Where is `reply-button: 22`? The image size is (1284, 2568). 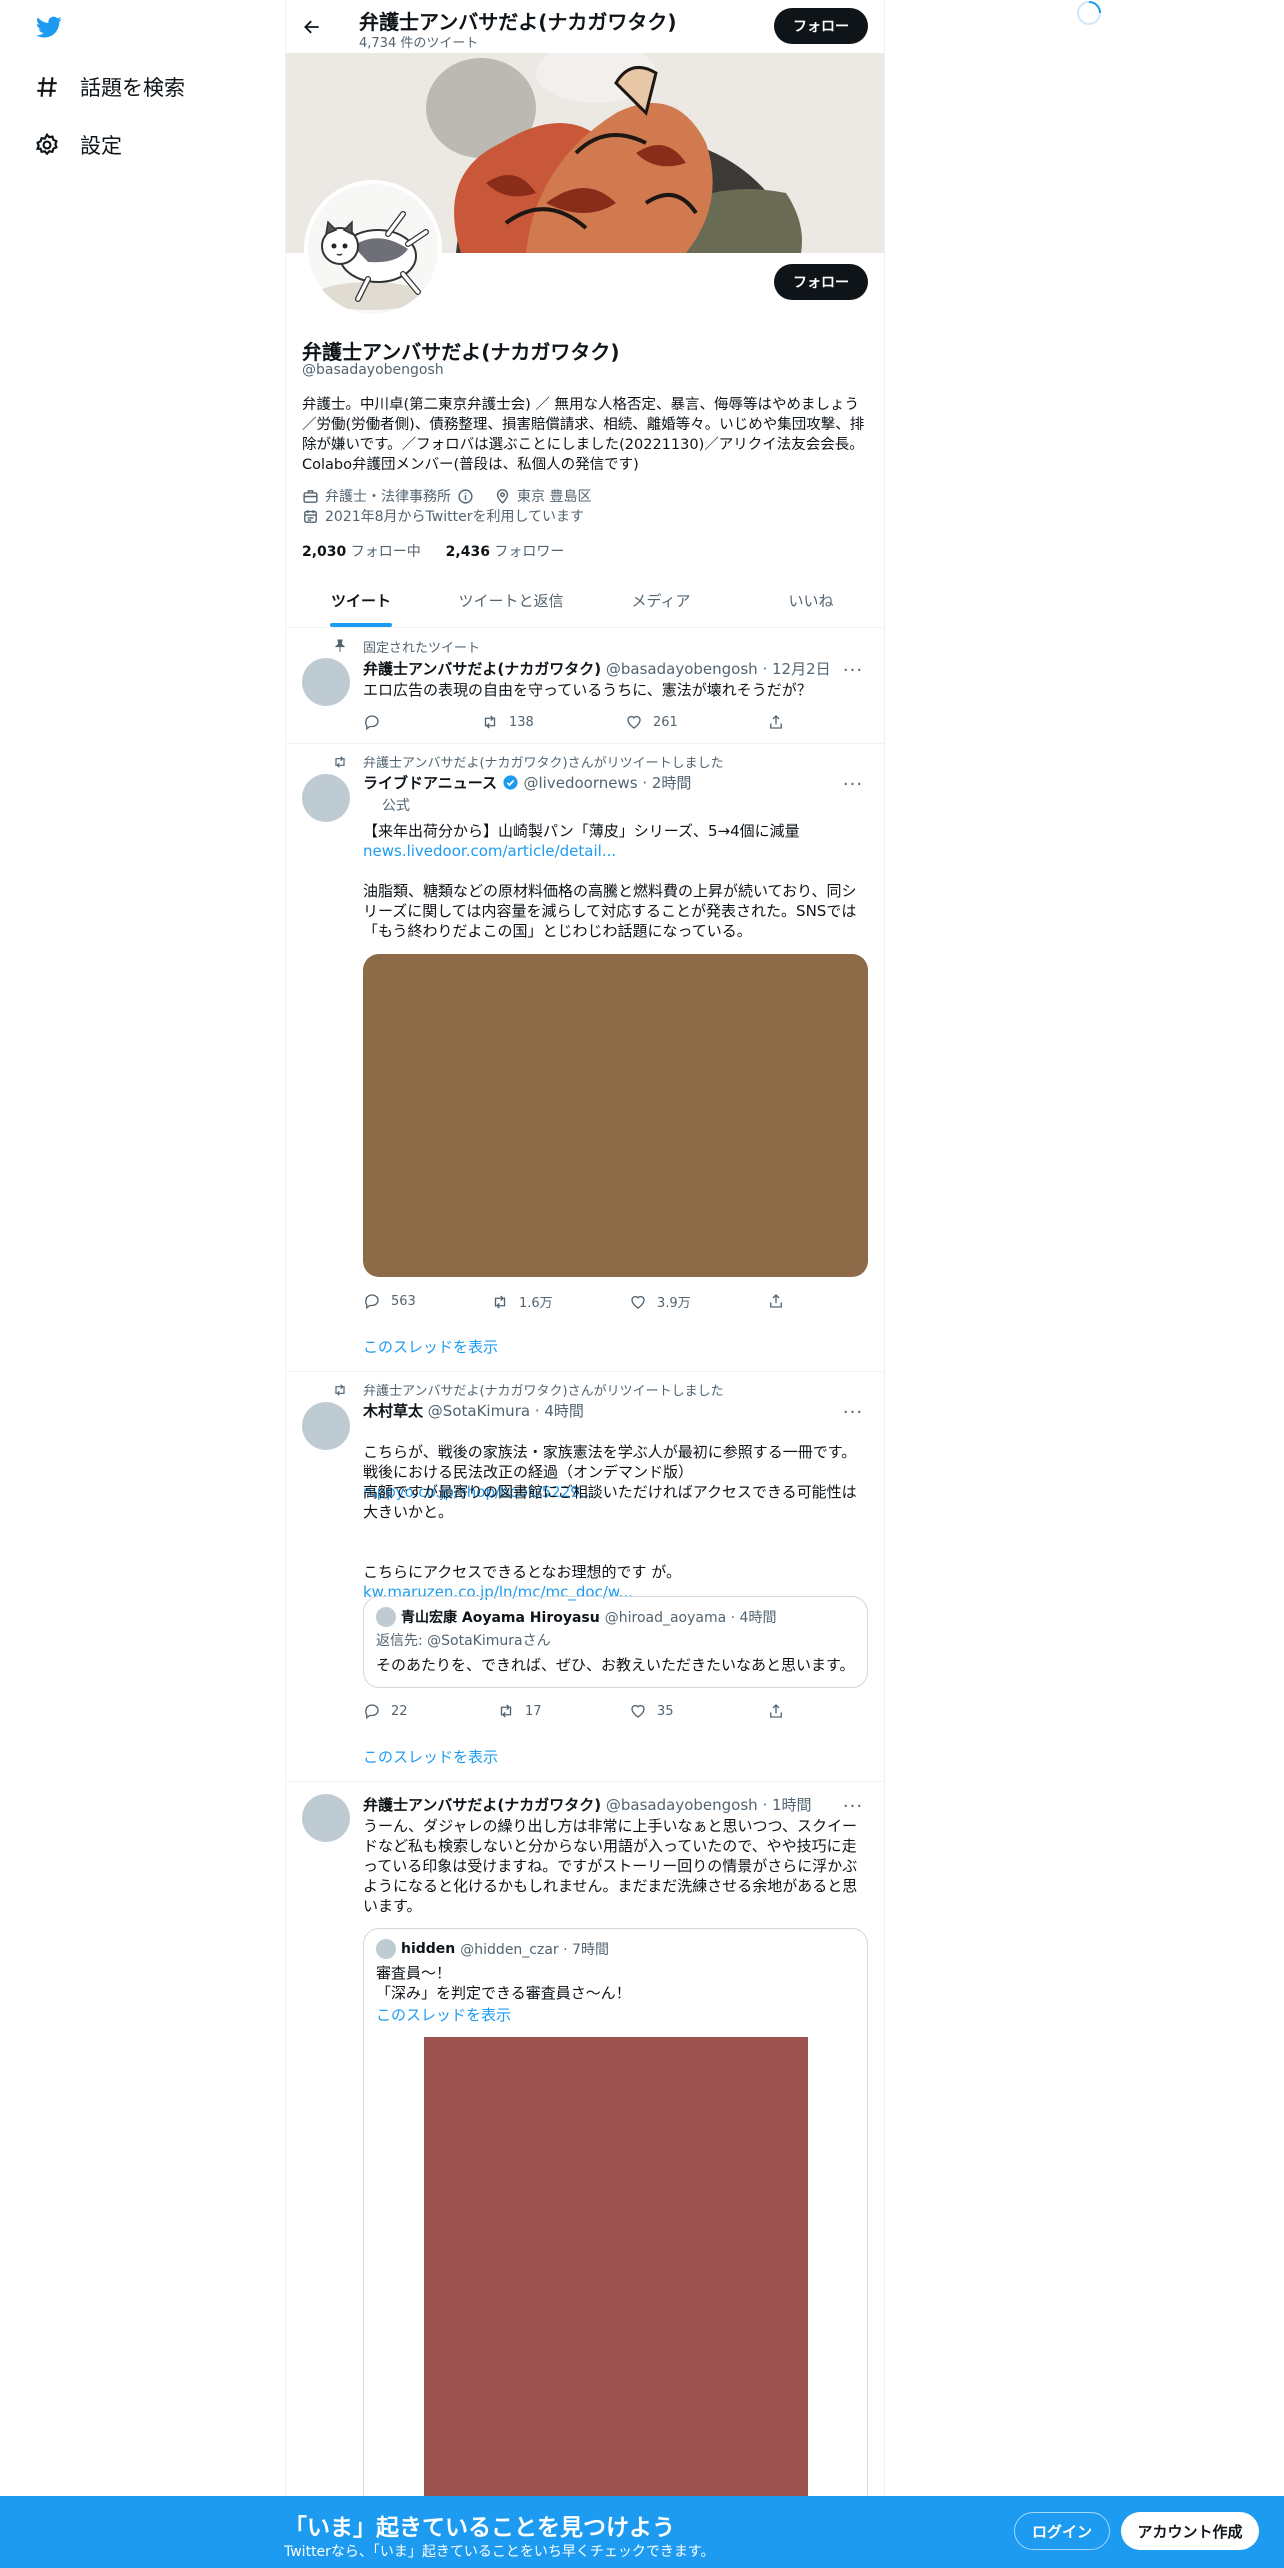 reply-button: 22 is located at coordinates (385, 1711).